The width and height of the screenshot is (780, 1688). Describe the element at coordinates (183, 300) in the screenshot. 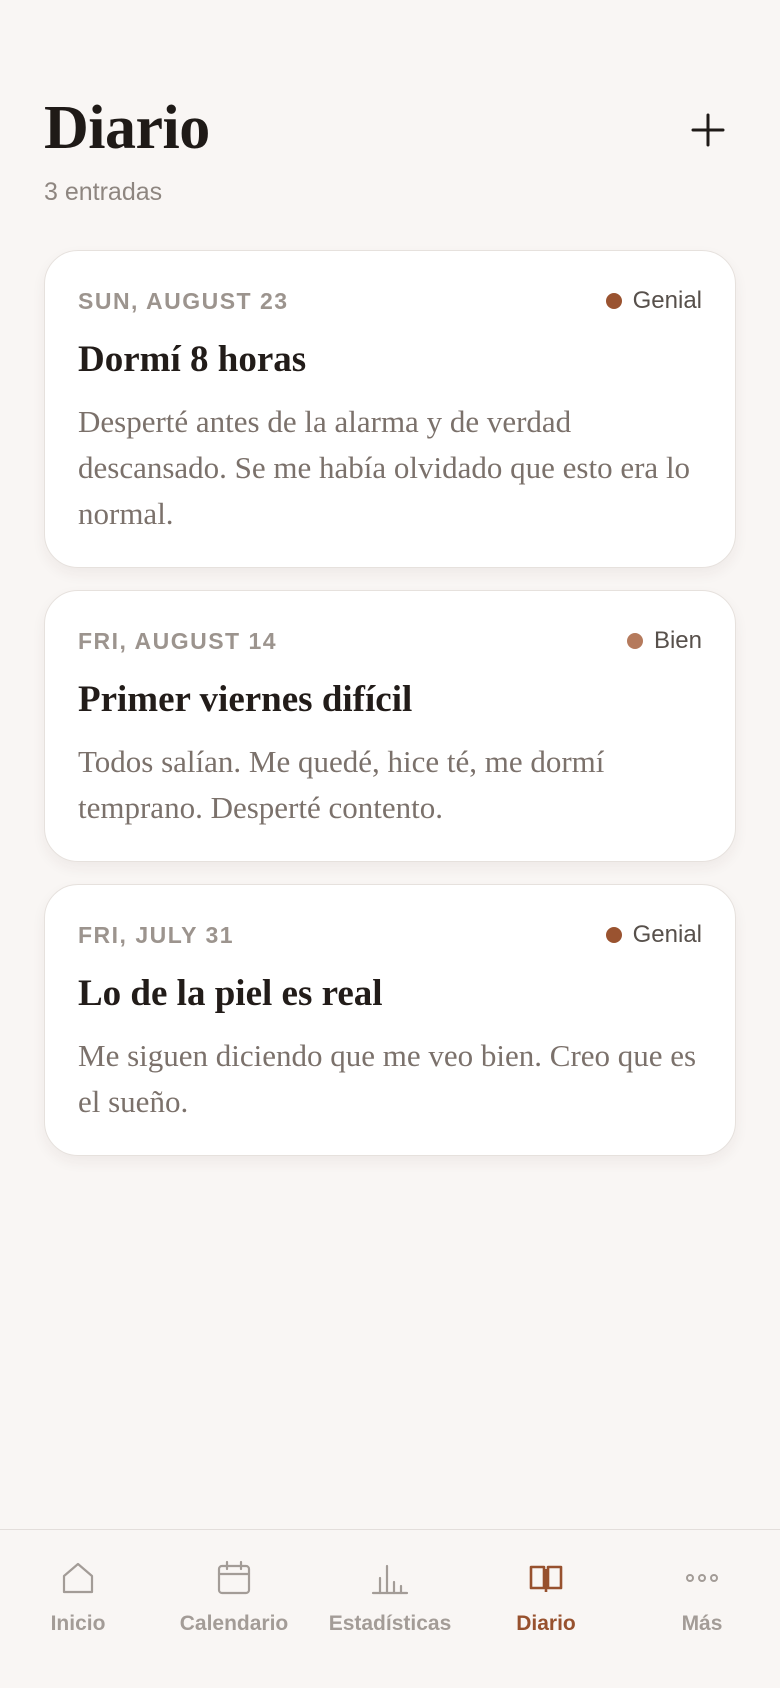

I see `entry-date: SUN, AUGUST 23` at that location.